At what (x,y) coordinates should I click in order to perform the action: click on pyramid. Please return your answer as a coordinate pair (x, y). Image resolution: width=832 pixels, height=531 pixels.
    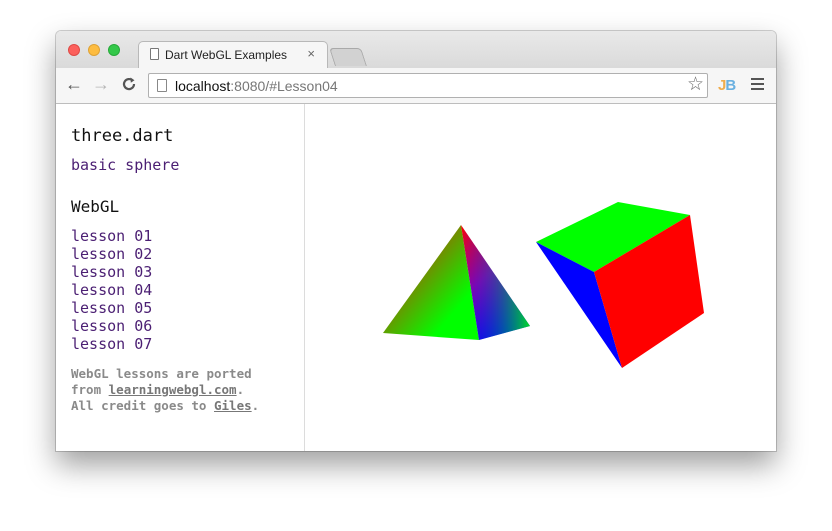
    Looking at the image, I should click on (456, 282).